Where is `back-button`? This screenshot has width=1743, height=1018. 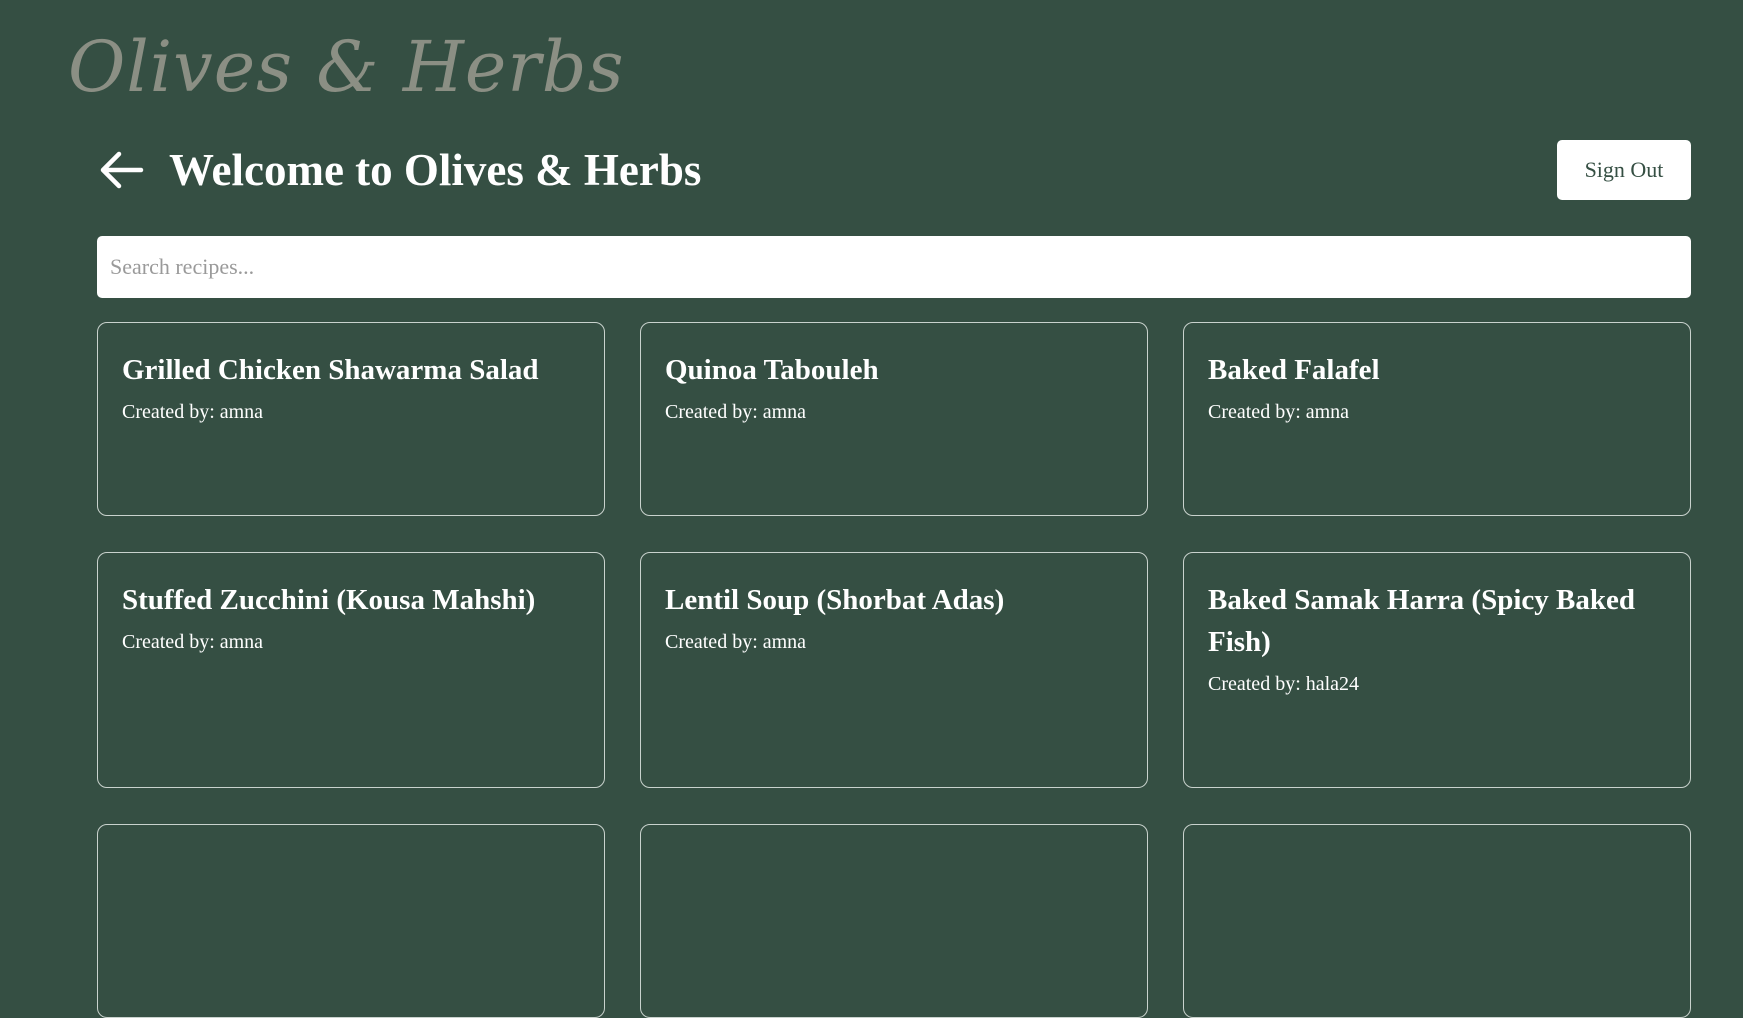 back-button is located at coordinates (121, 170).